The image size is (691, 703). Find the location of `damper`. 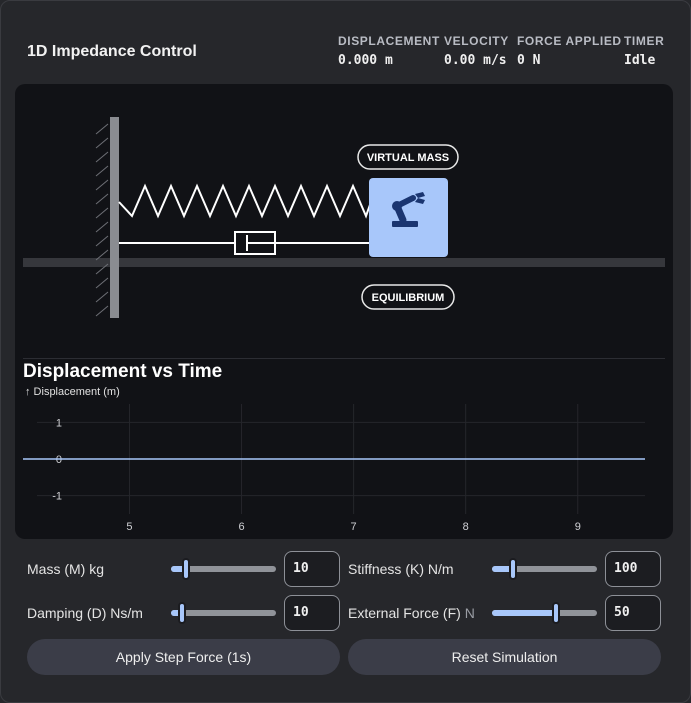

damper is located at coordinates (245, 243).